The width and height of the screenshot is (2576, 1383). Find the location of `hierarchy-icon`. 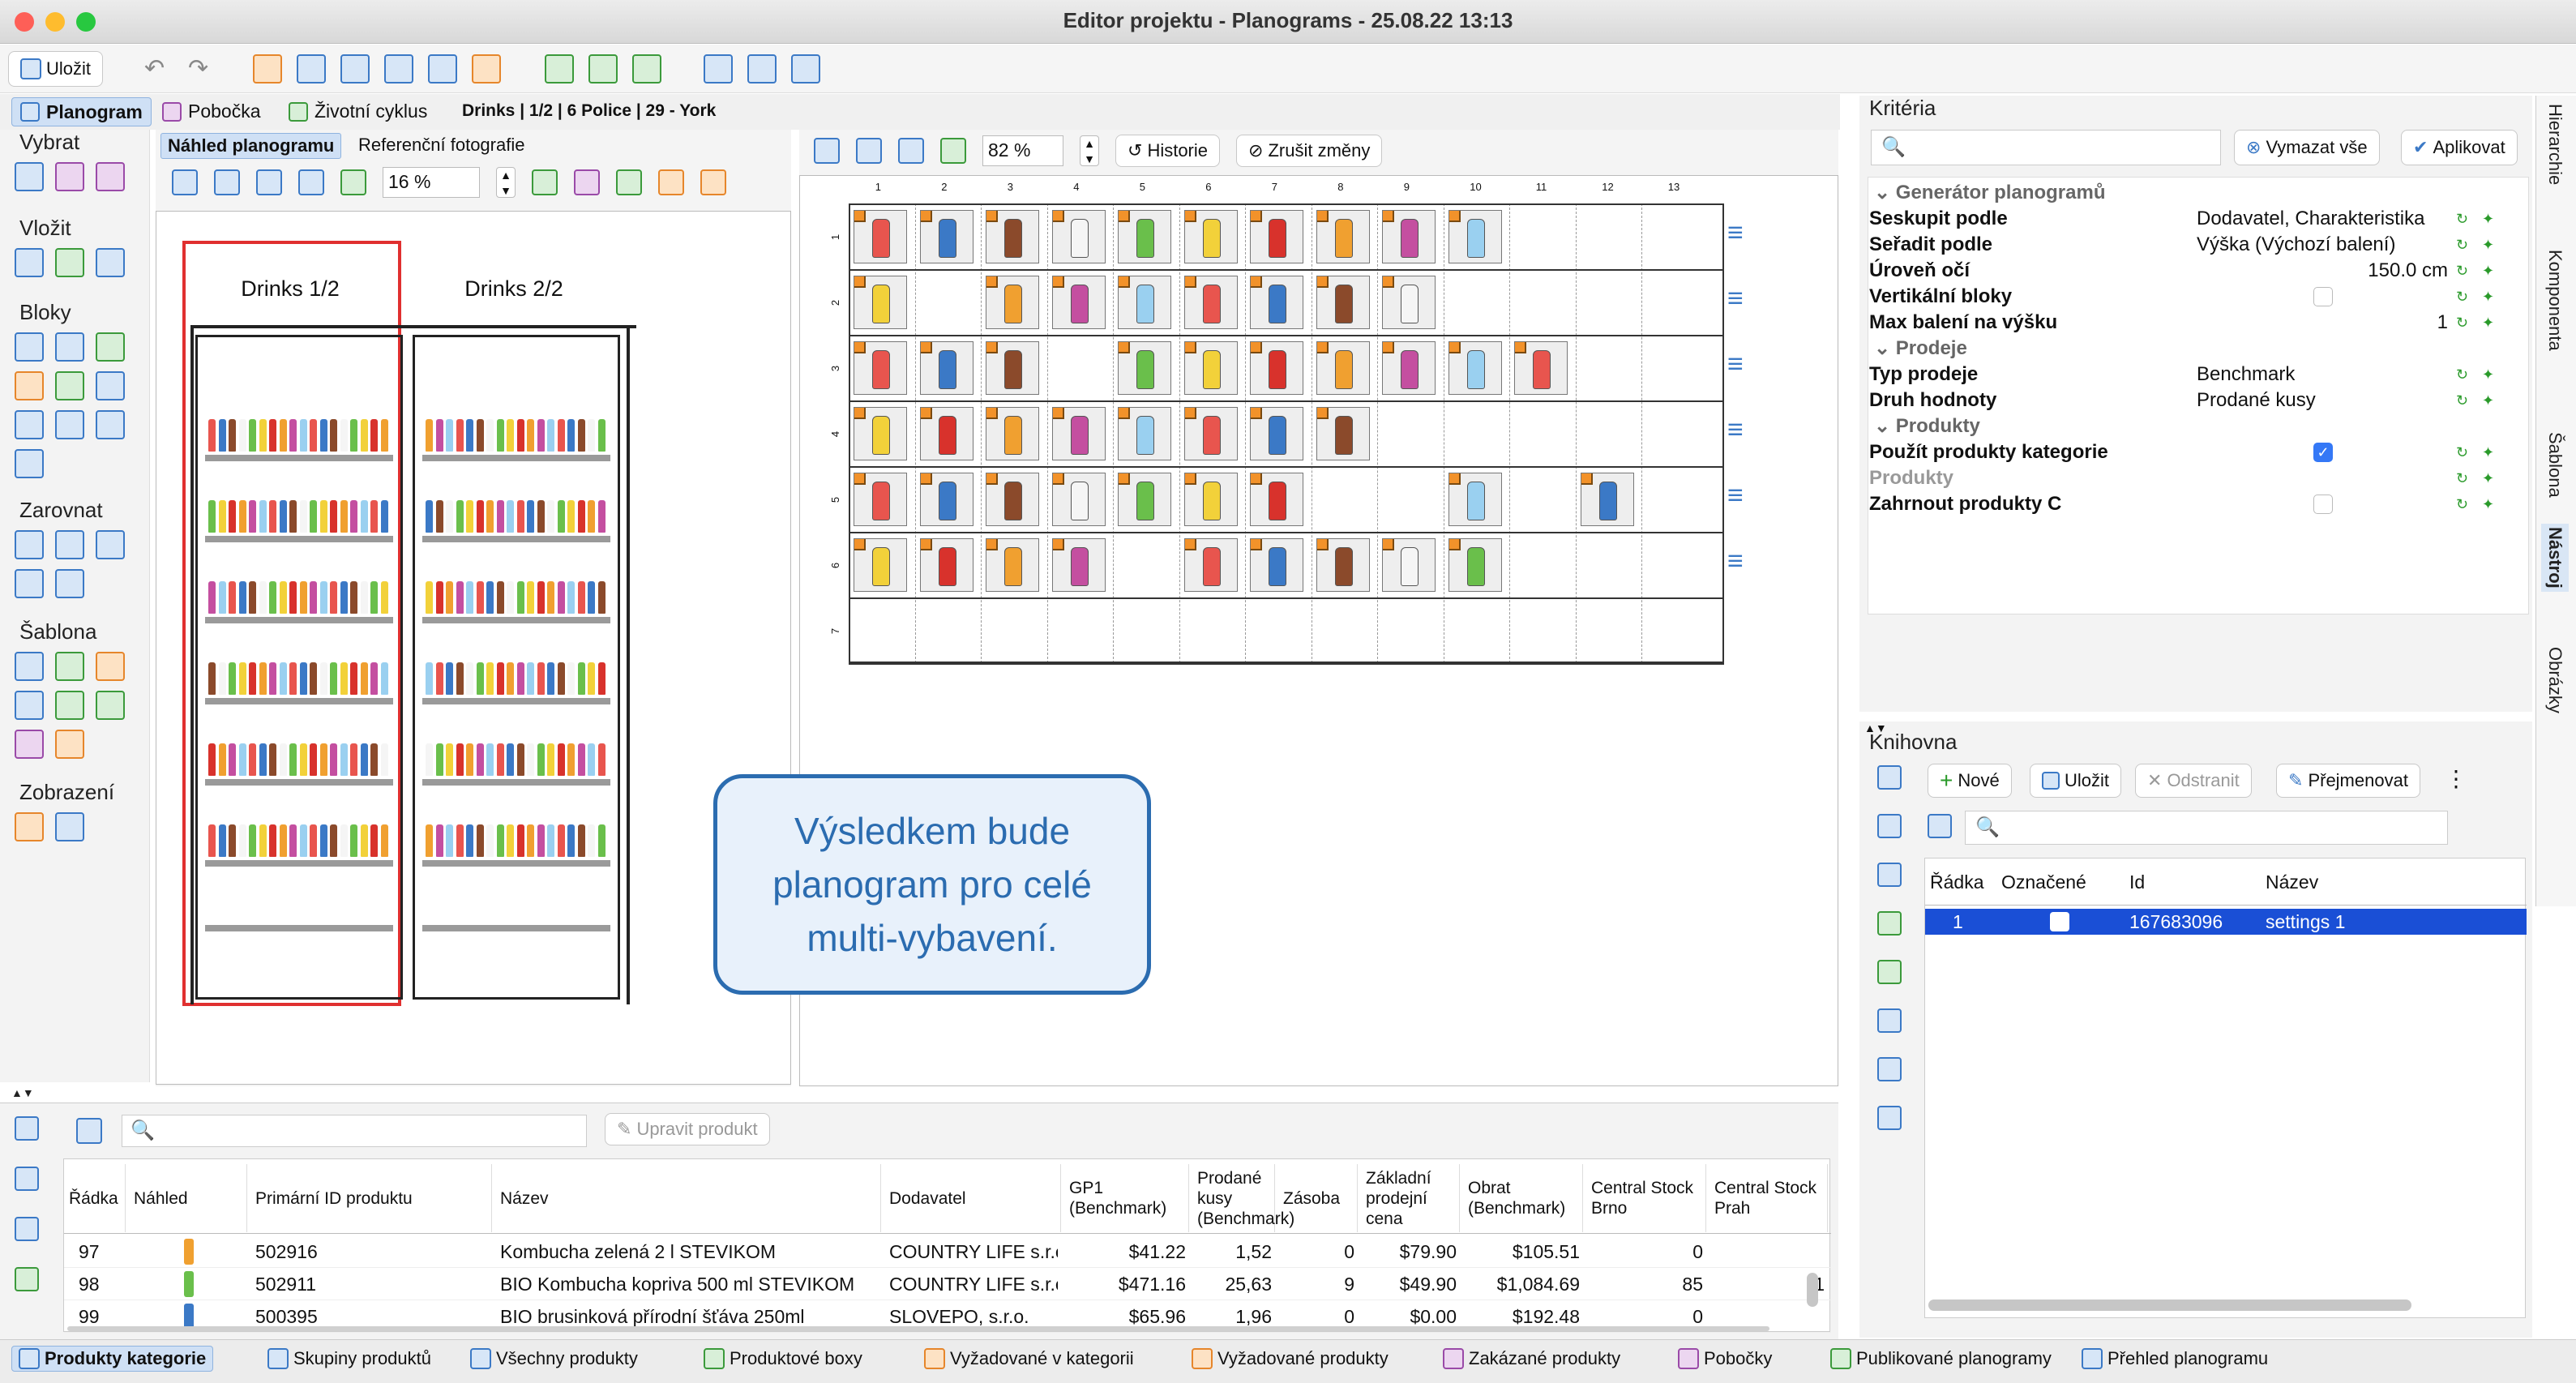

hierarchy-icon is located at coordinates (762, 68).